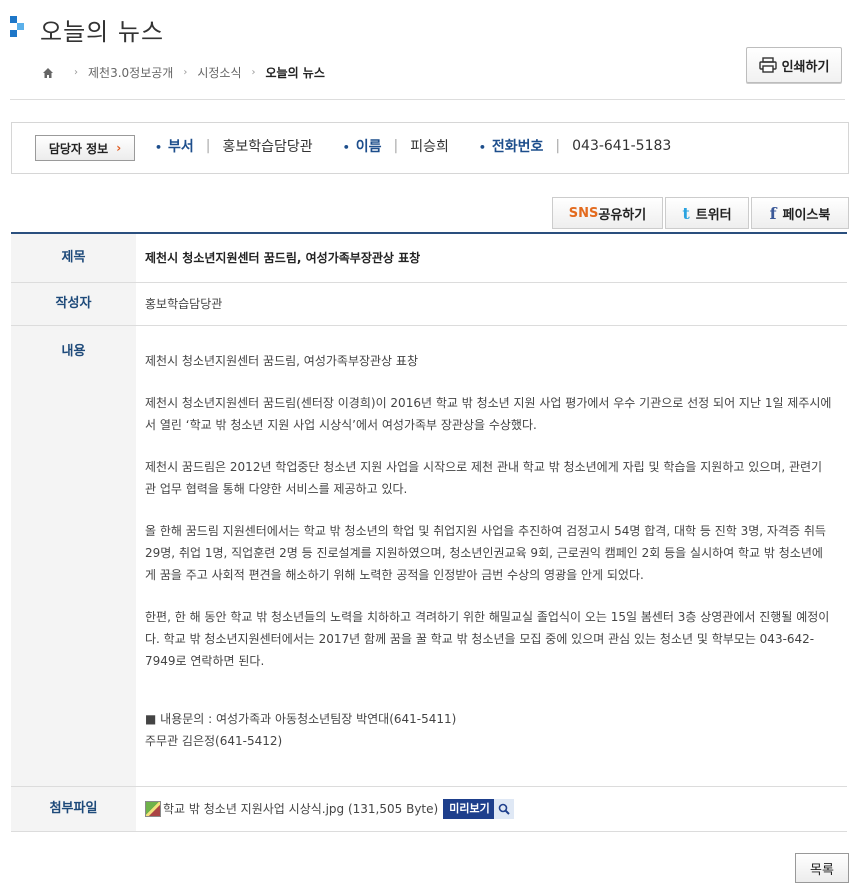  What do you see at coordinates (713, 215) in the screenshot?
I see `twitter-label: 트위터` at bounding box center [713, 215].